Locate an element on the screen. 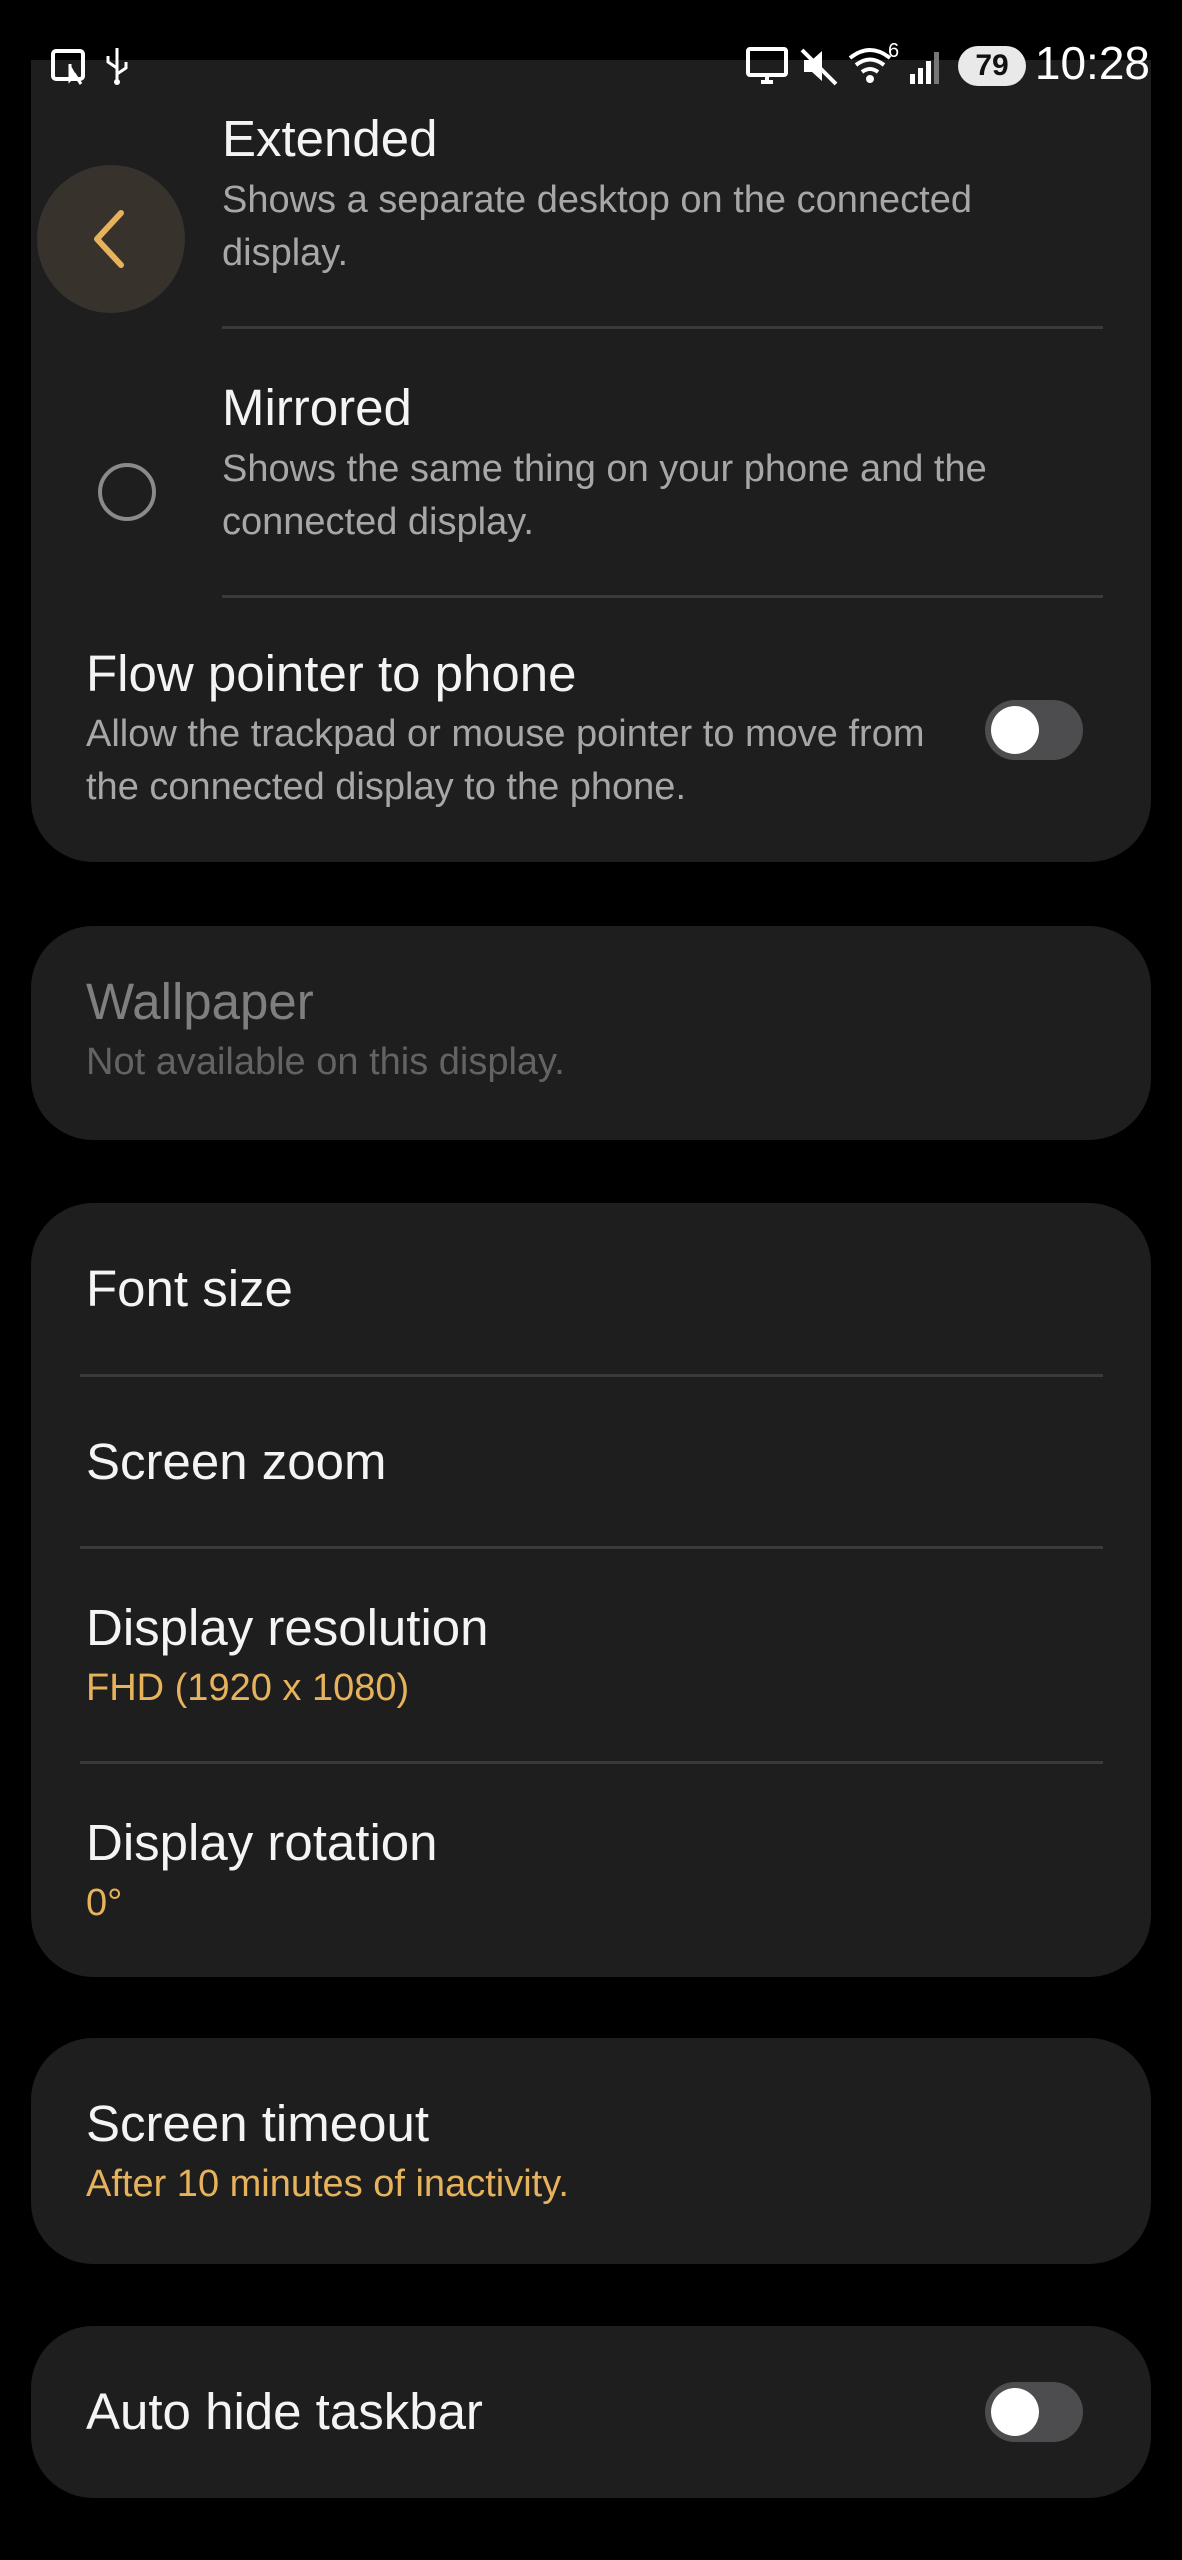 The width and height of the screenshot is (1182, 2560). display-resolution-item: Display resolution FHD (1920 x 1080) is located at coordinates (591, 1656).